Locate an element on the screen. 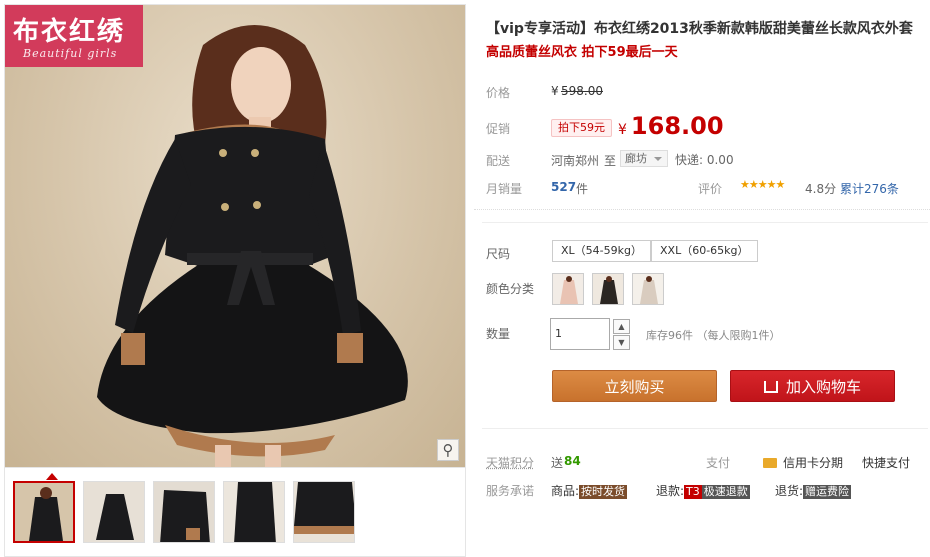 The image size is (930, 557). orig-price-label: 价格 is located at coordinates (498, 93).